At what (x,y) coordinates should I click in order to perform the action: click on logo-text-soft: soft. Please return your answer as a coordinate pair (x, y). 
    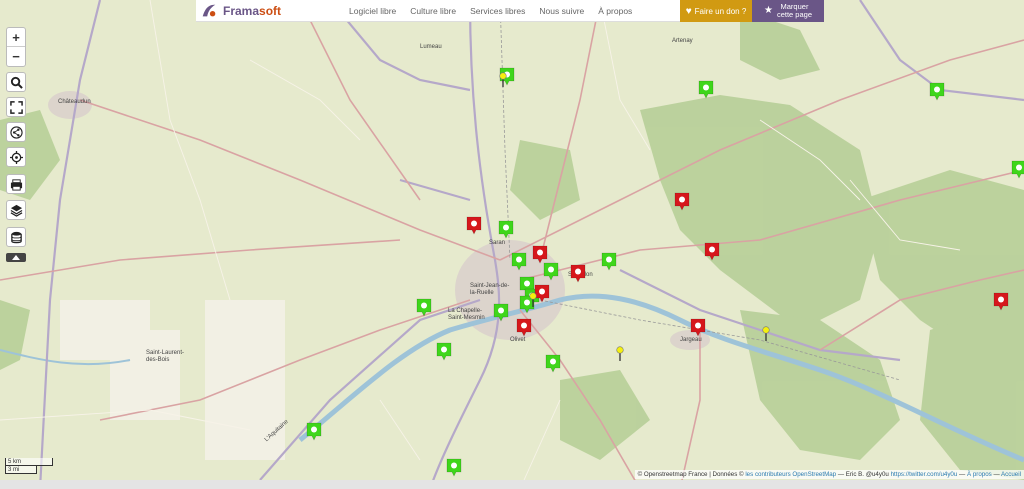
    Looking at the image, I should click on (270, 10).